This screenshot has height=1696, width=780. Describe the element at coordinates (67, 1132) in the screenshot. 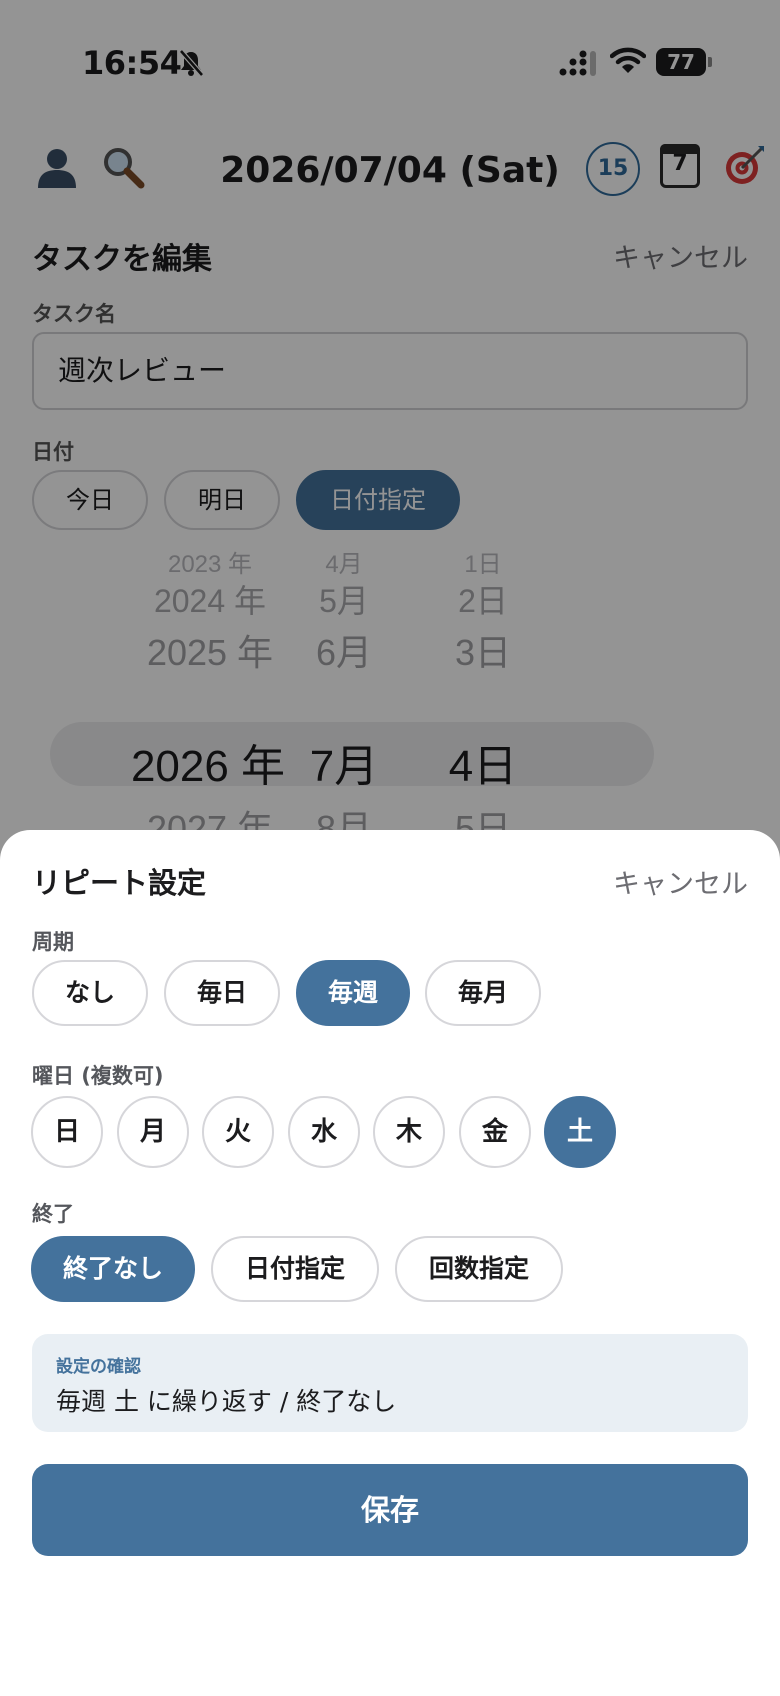

I see `weekday-sun: 日` at that location.